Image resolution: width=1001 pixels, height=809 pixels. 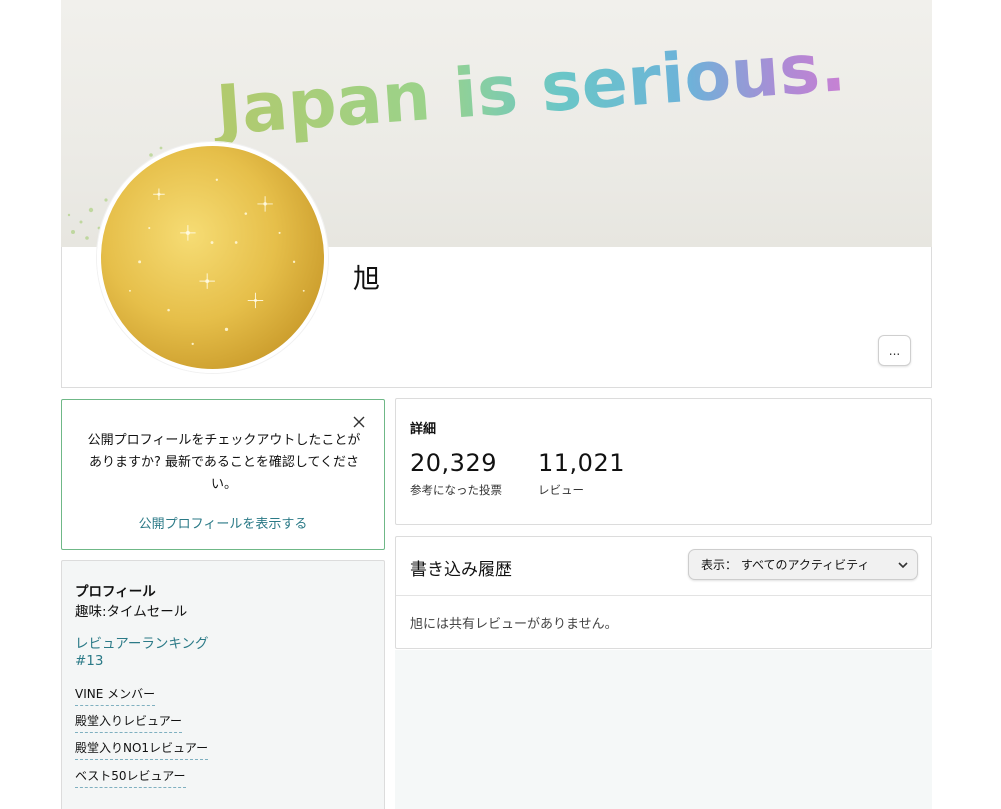 What do you see at coordinates (663, 729) in the screenshot?
I see `activity-feed-area` at bounding box center [663, 729].